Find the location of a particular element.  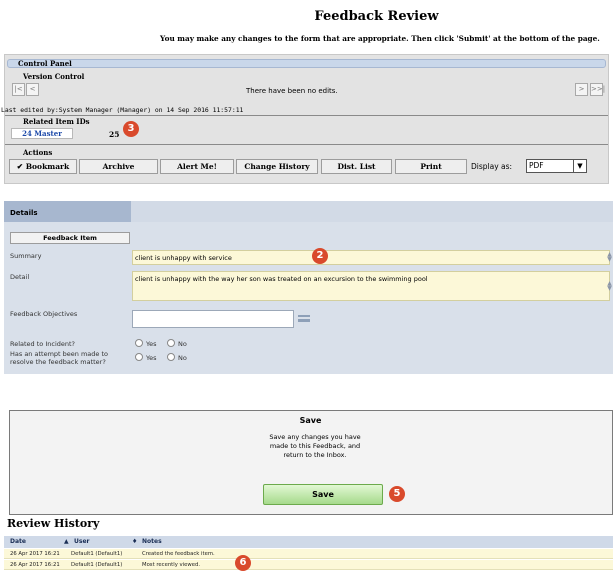

alert-me-button: Alert Me! is located at coordinates (197, 166).